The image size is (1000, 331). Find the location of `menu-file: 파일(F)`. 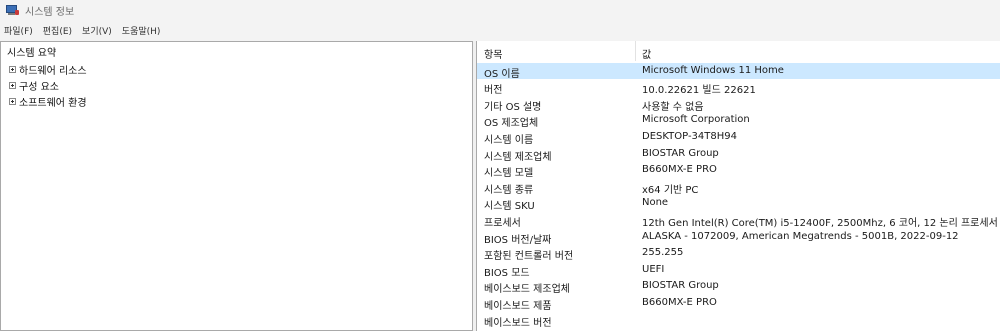

menu-file: 파일(F) is located at coordinates (19, 30).